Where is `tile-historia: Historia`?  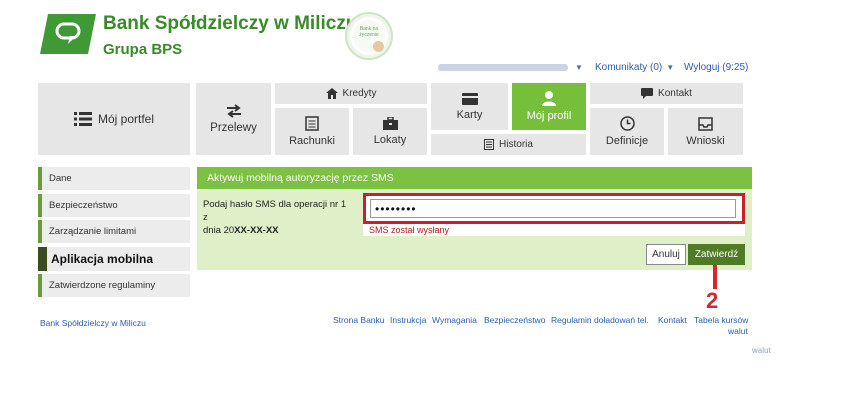 tile-historia: Historia is located at coordinates (508, 144).